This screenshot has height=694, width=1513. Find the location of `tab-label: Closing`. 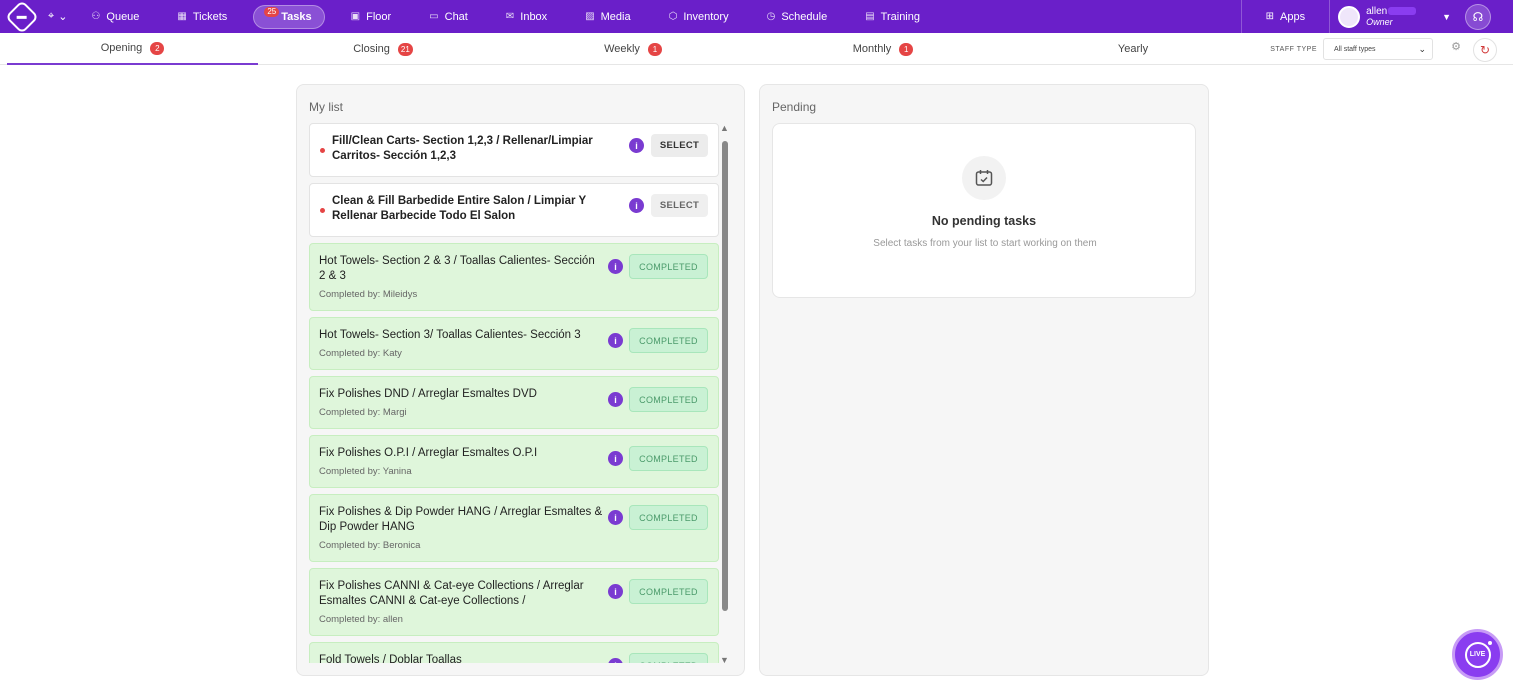

tab-label: Closing is located at coordinates (371, 49).